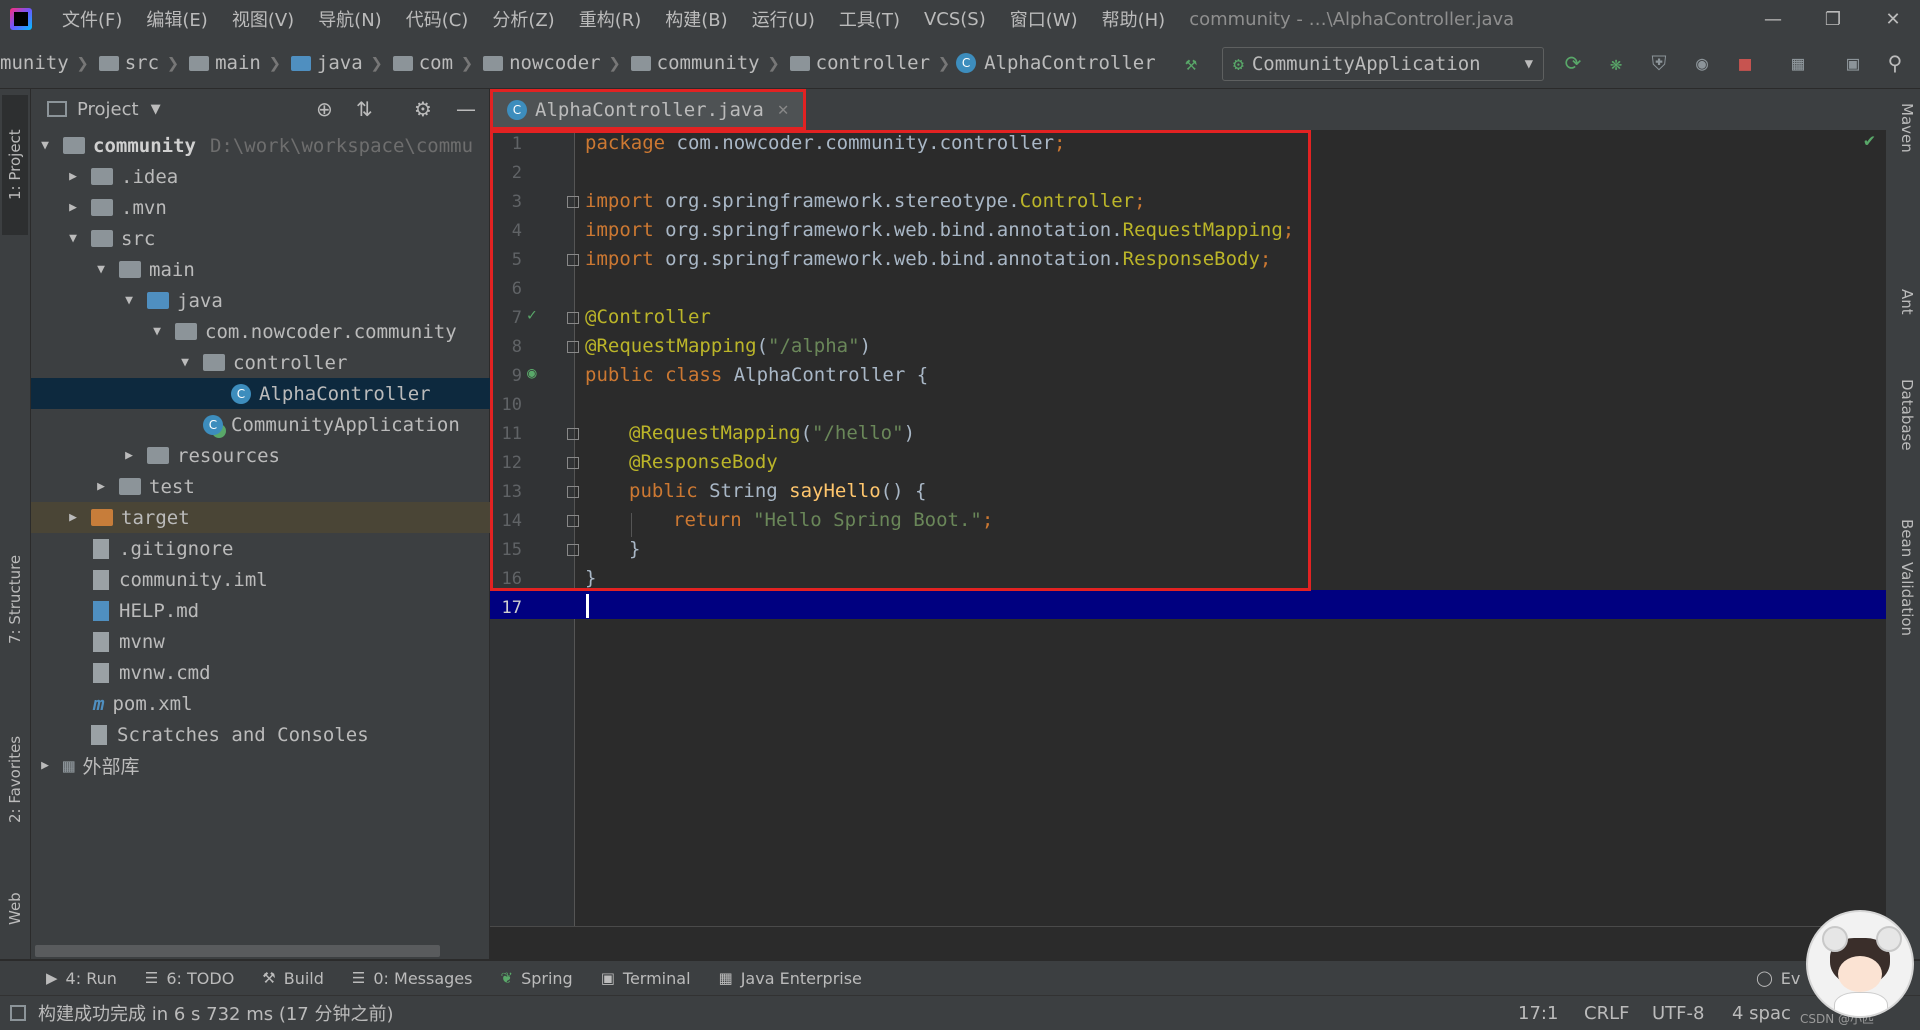  What do you see at coordinates (15, 165) in the screenshot?
I see `tab-project: 1: Project` at bounding box center [15, 165].